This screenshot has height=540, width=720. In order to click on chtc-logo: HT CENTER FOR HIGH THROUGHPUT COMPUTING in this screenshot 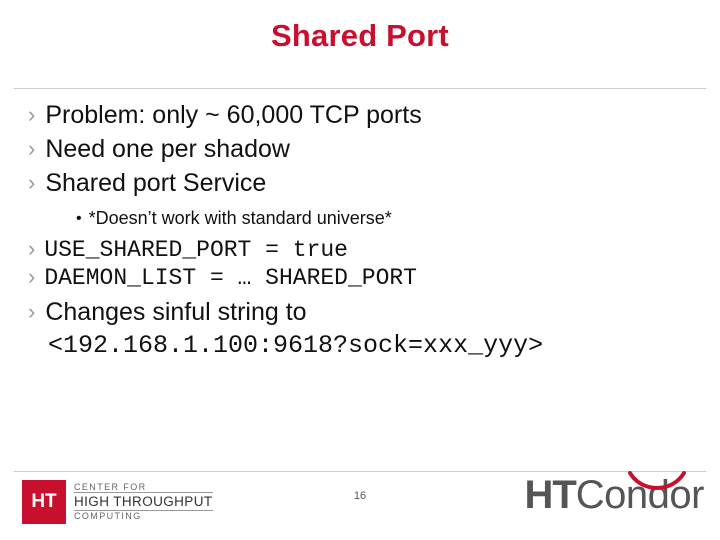, I will do `click(117, 502)`.